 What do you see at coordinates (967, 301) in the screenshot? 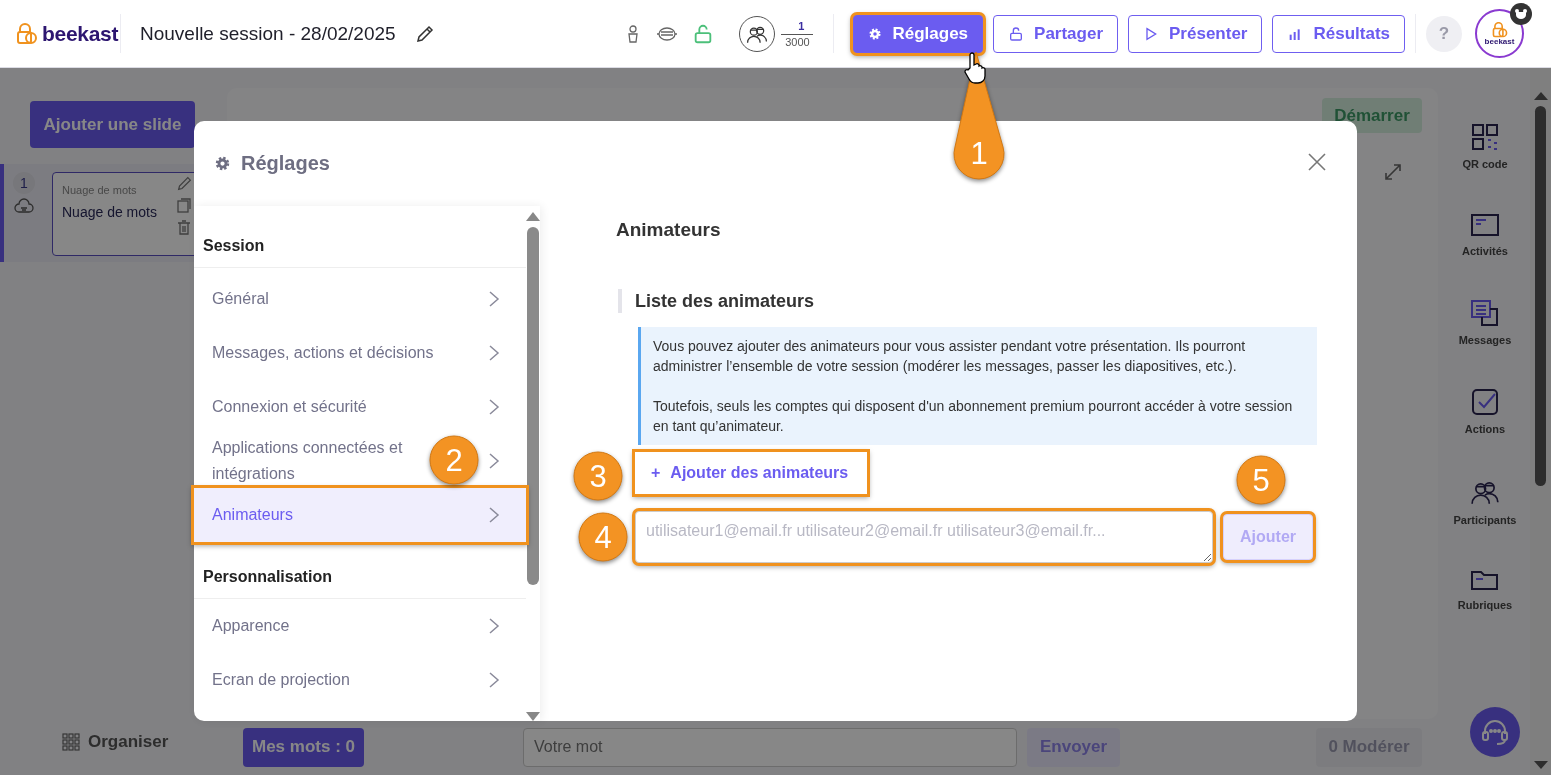
I see `subsection-title: Liste des animateurs` at bounding box center [967, 301].